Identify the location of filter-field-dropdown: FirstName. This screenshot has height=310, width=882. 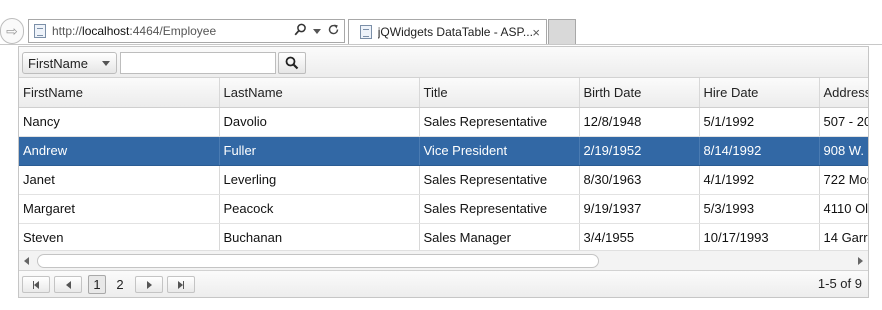
(69, 63).